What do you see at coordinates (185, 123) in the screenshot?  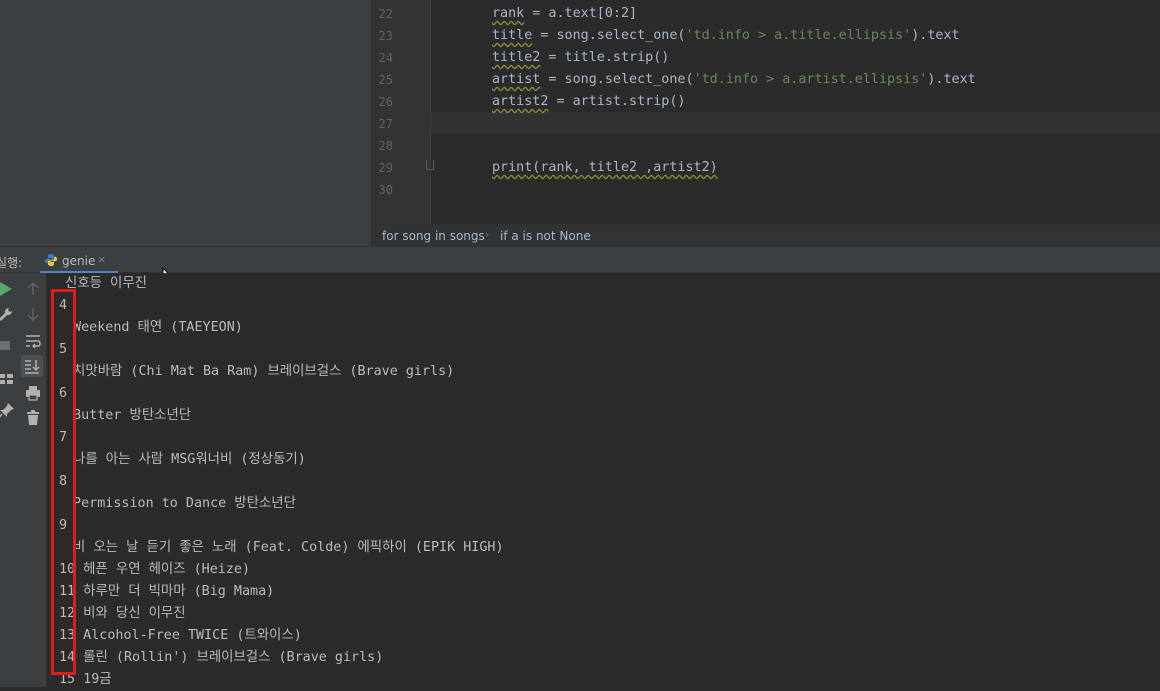 I see `project-pane` at bounding box center [185, 123].